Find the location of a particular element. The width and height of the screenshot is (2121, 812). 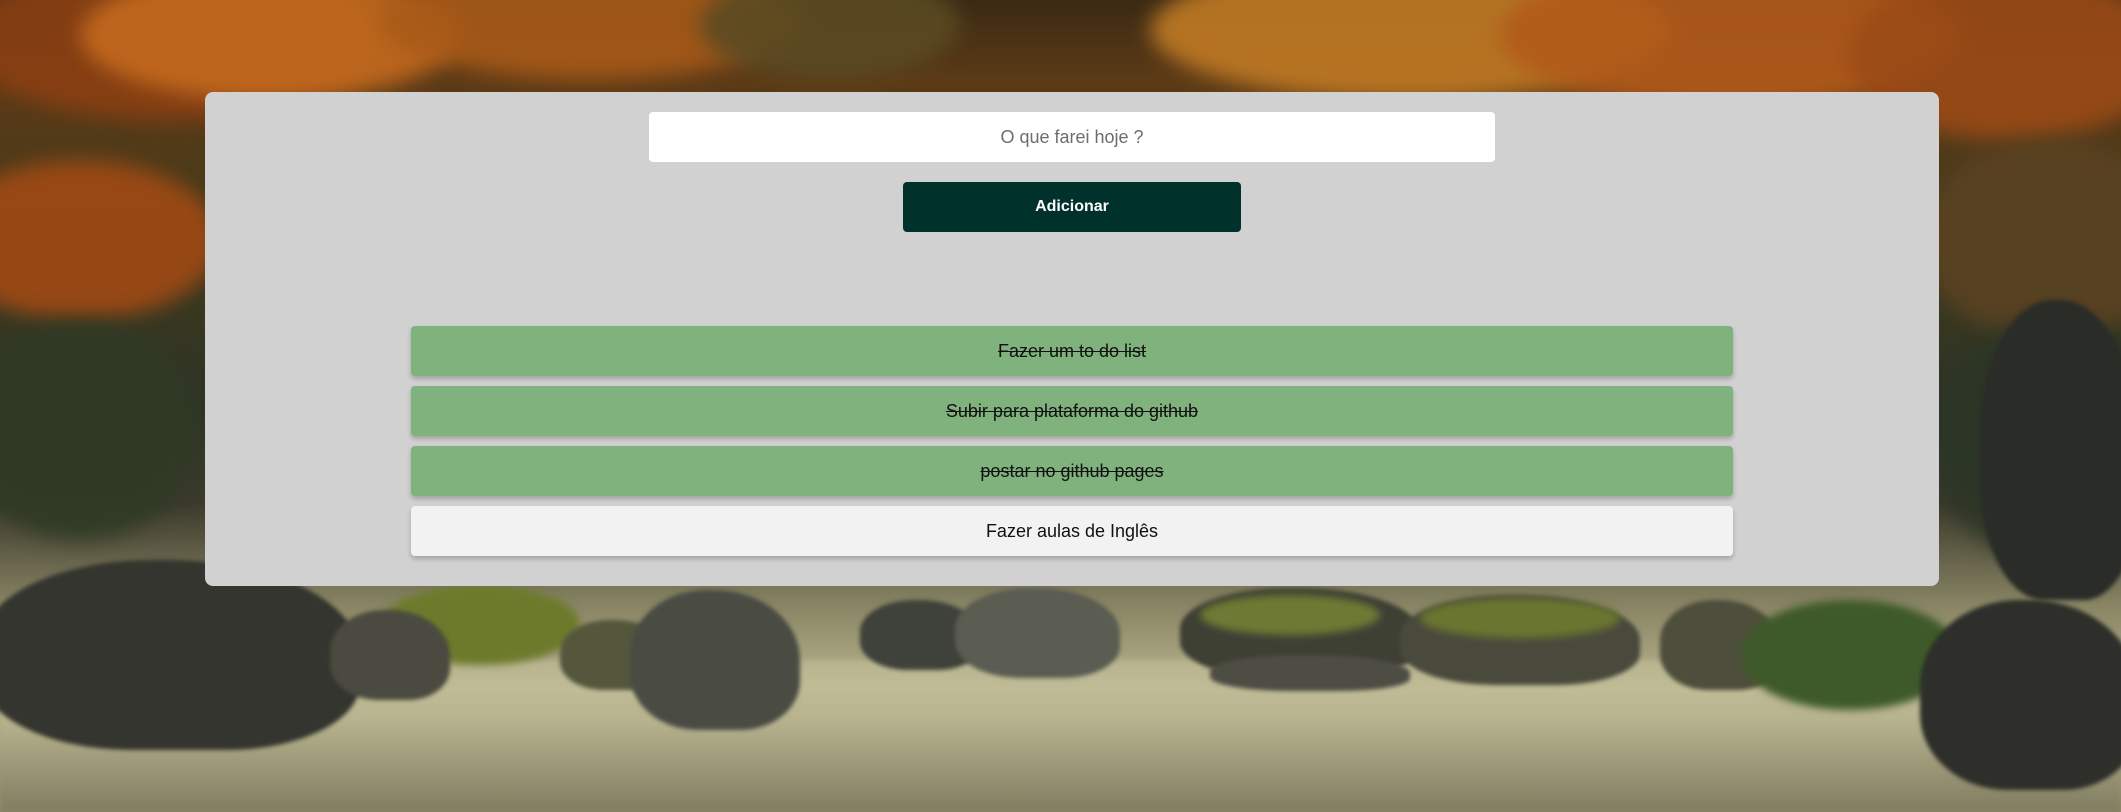

task-item-completed: postar no github pages is located at coordinates (1072, 471).